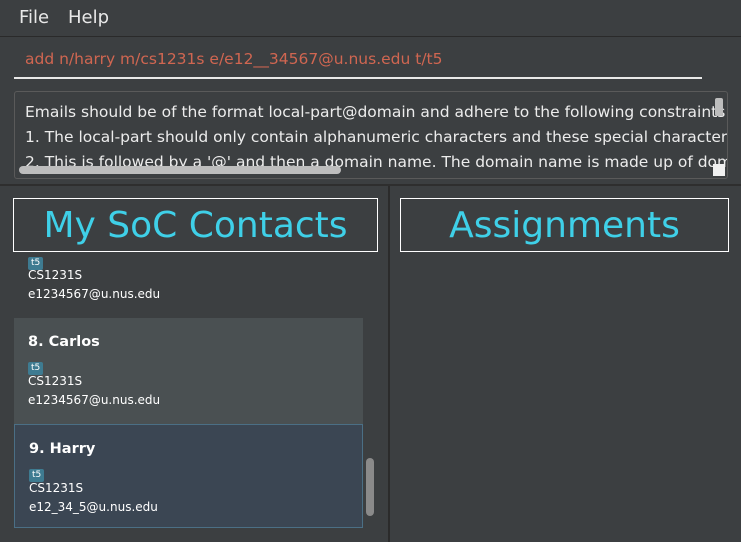 The image size is (741, 542). What do you see at coordinates (62, 449) in the screenshot?
I see `contact-name: 9. Harry` at bounding box center [62, 449].